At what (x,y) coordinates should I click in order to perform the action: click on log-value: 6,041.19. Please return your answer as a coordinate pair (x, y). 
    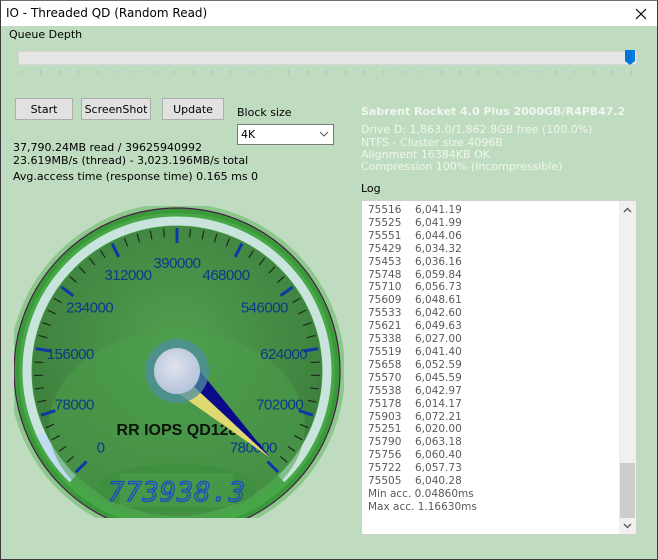
    Looking at the image, I should click on (438, 210).